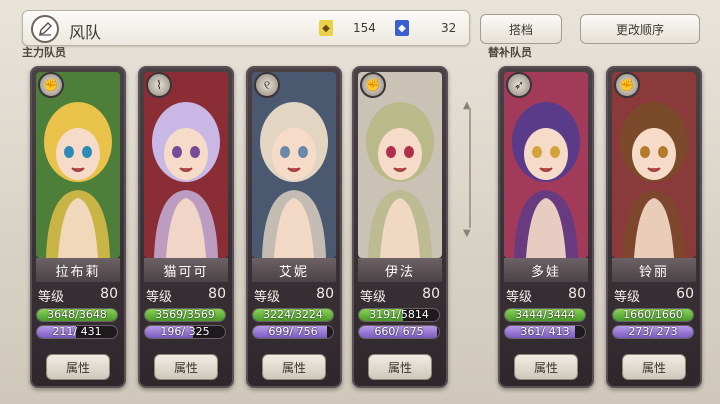 Image resolution: width=720 pixels, height=404 pixels. I want to click on mp-value: 660/ 675, so click(399, 331).